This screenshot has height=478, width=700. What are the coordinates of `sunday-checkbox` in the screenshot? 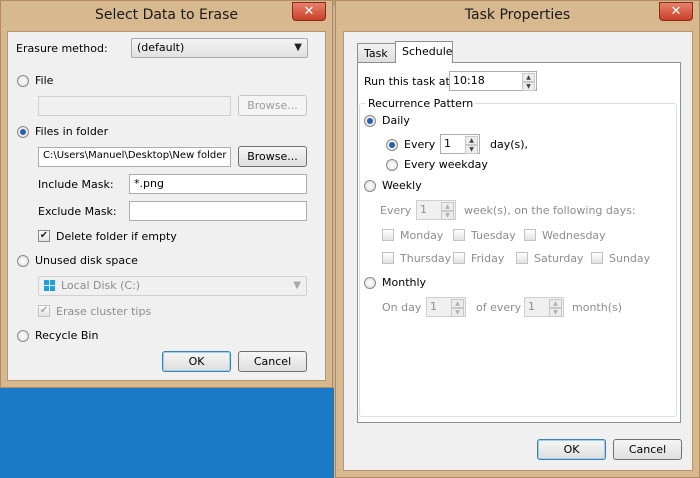 It's located at (597, 258).